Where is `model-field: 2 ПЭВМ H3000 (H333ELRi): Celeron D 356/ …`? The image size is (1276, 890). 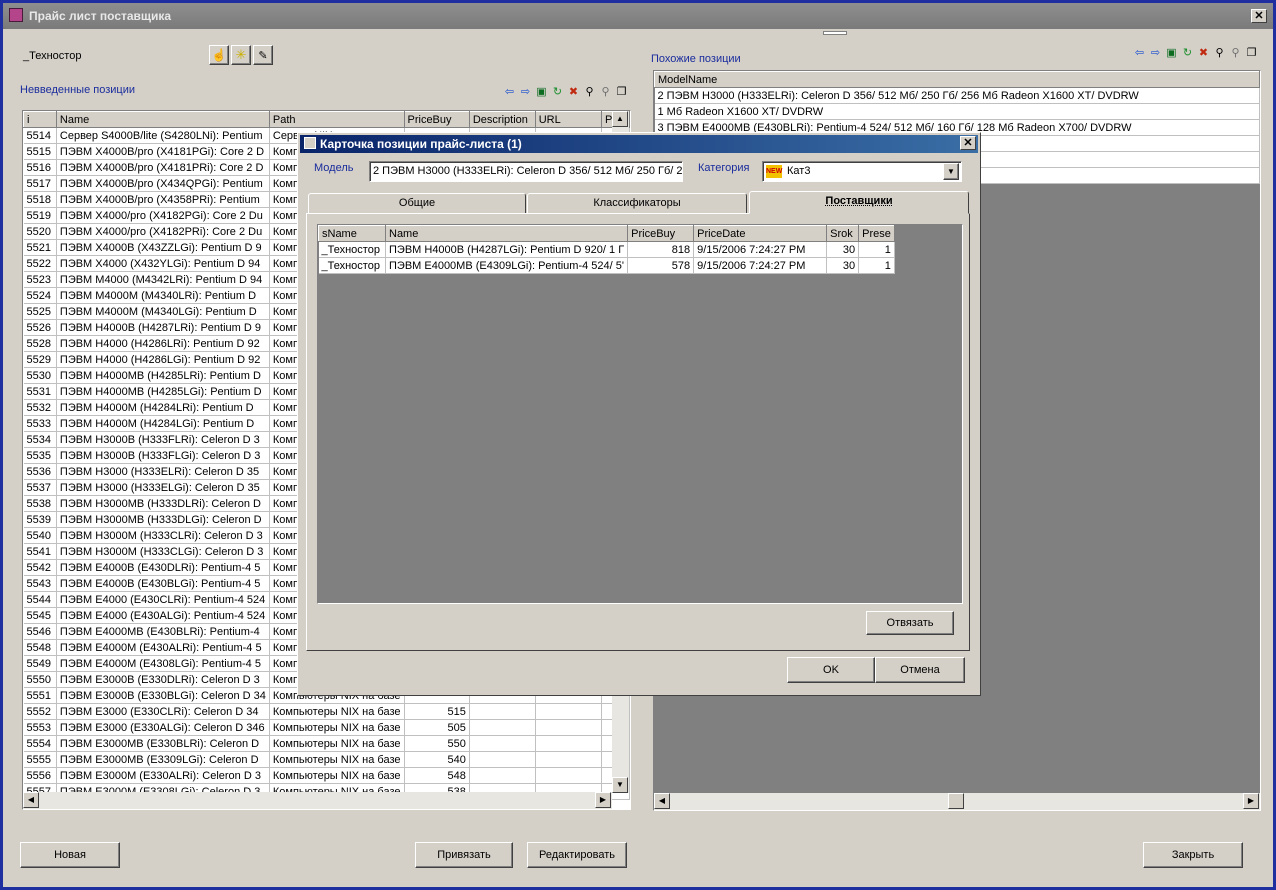 model-field: 2 ПЭВМ H3000 (H333ELRi): Celeron D 356/ … is located at coordinates (526, 171).